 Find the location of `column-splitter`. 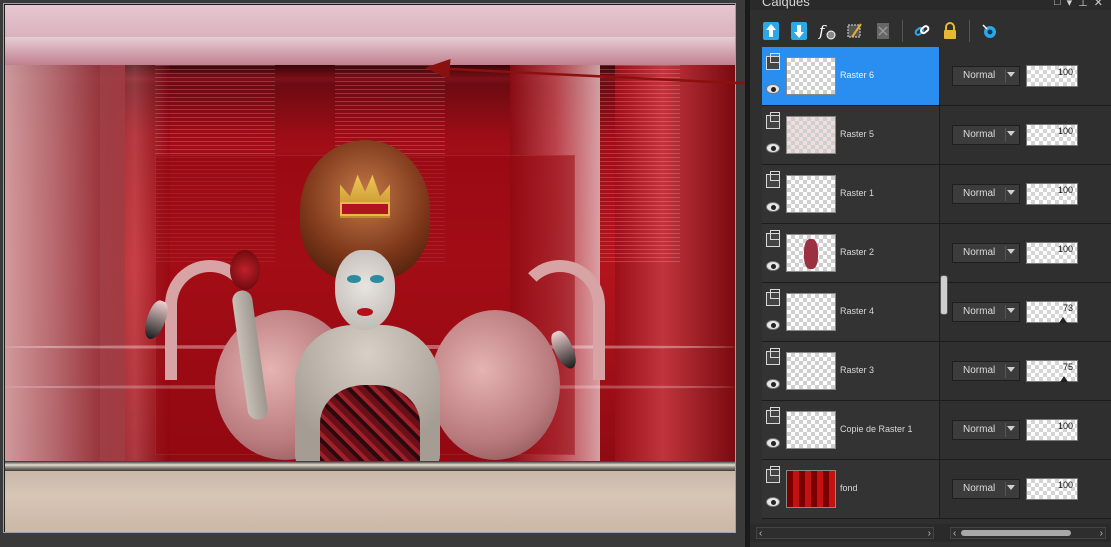

column-splitter is located at coordinates (944, 295).